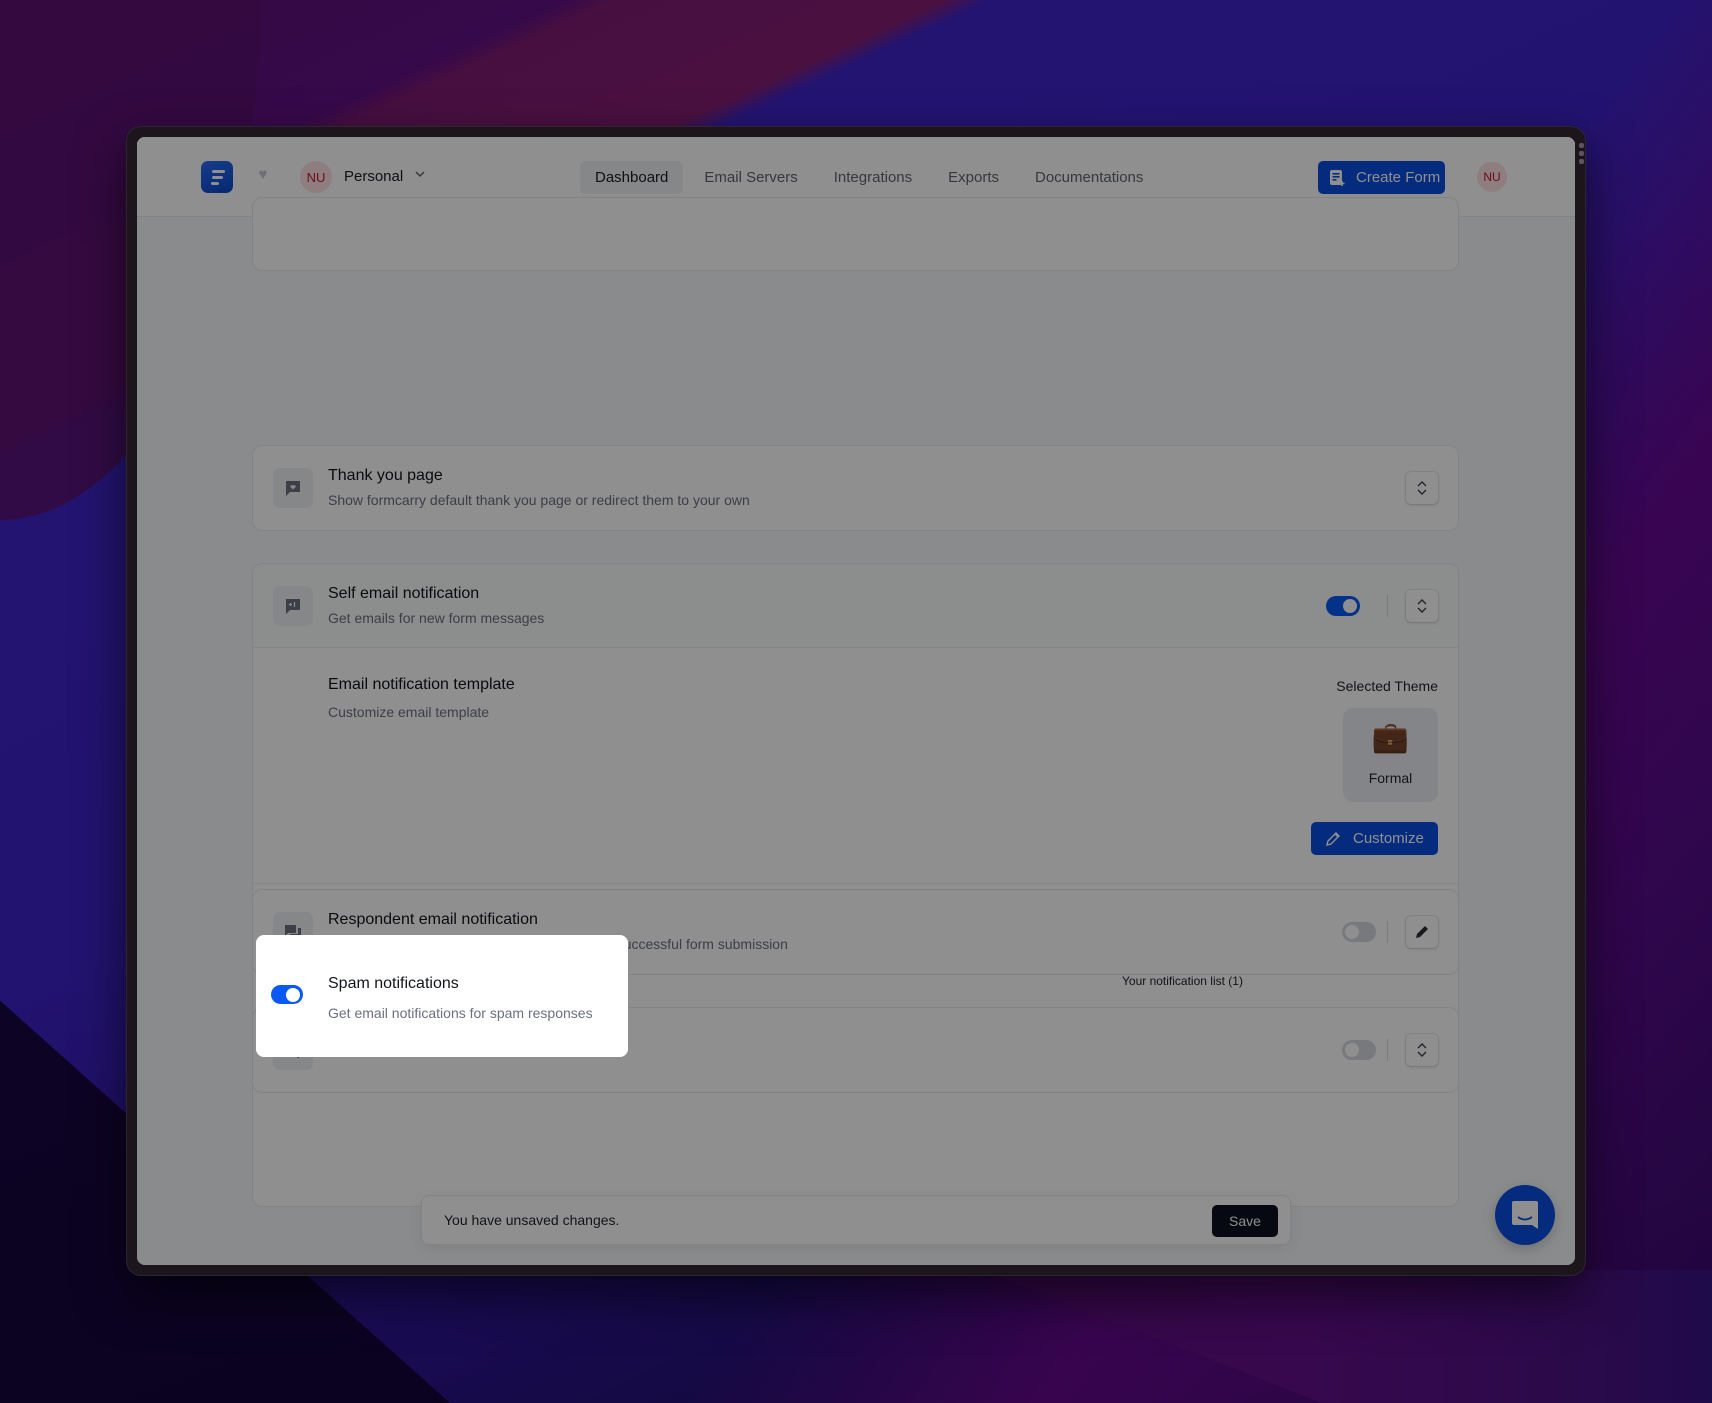  Describe the element at coordinates (287, 994) in the screenshot. I see `spam-notifications-toggle` at that location.